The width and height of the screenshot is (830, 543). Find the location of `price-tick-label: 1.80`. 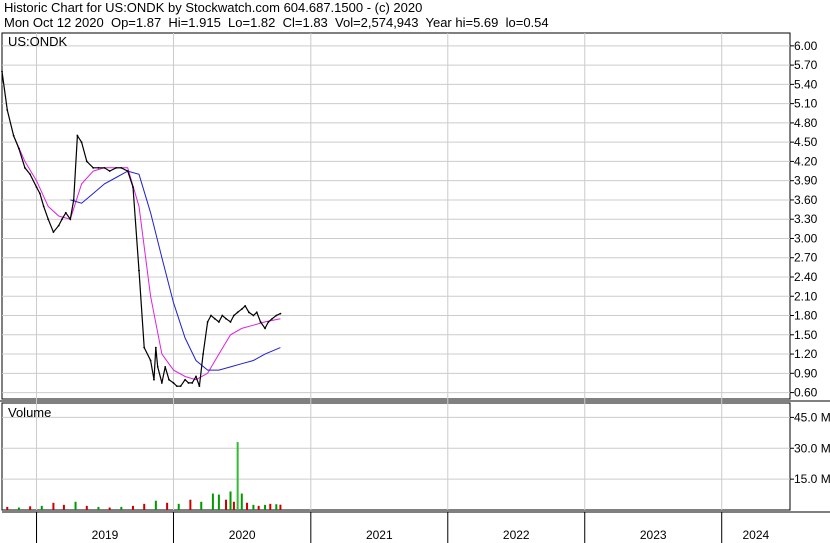

price-tick-label: 1.80 is located at coordinates (806, 316).